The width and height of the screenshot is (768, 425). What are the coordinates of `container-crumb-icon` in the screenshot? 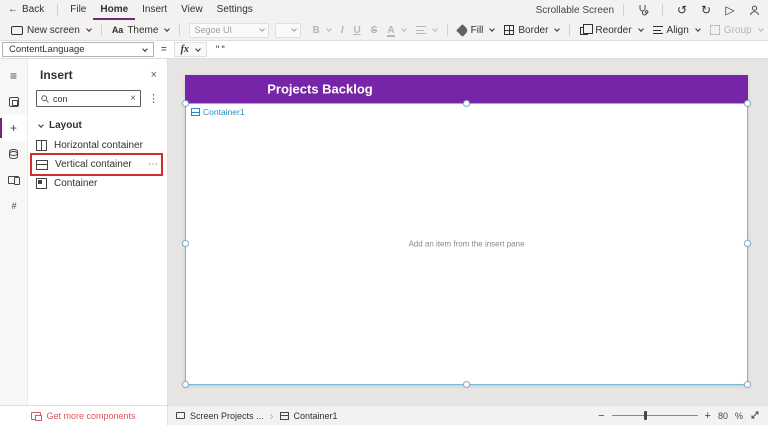 It's located at (284, 415).